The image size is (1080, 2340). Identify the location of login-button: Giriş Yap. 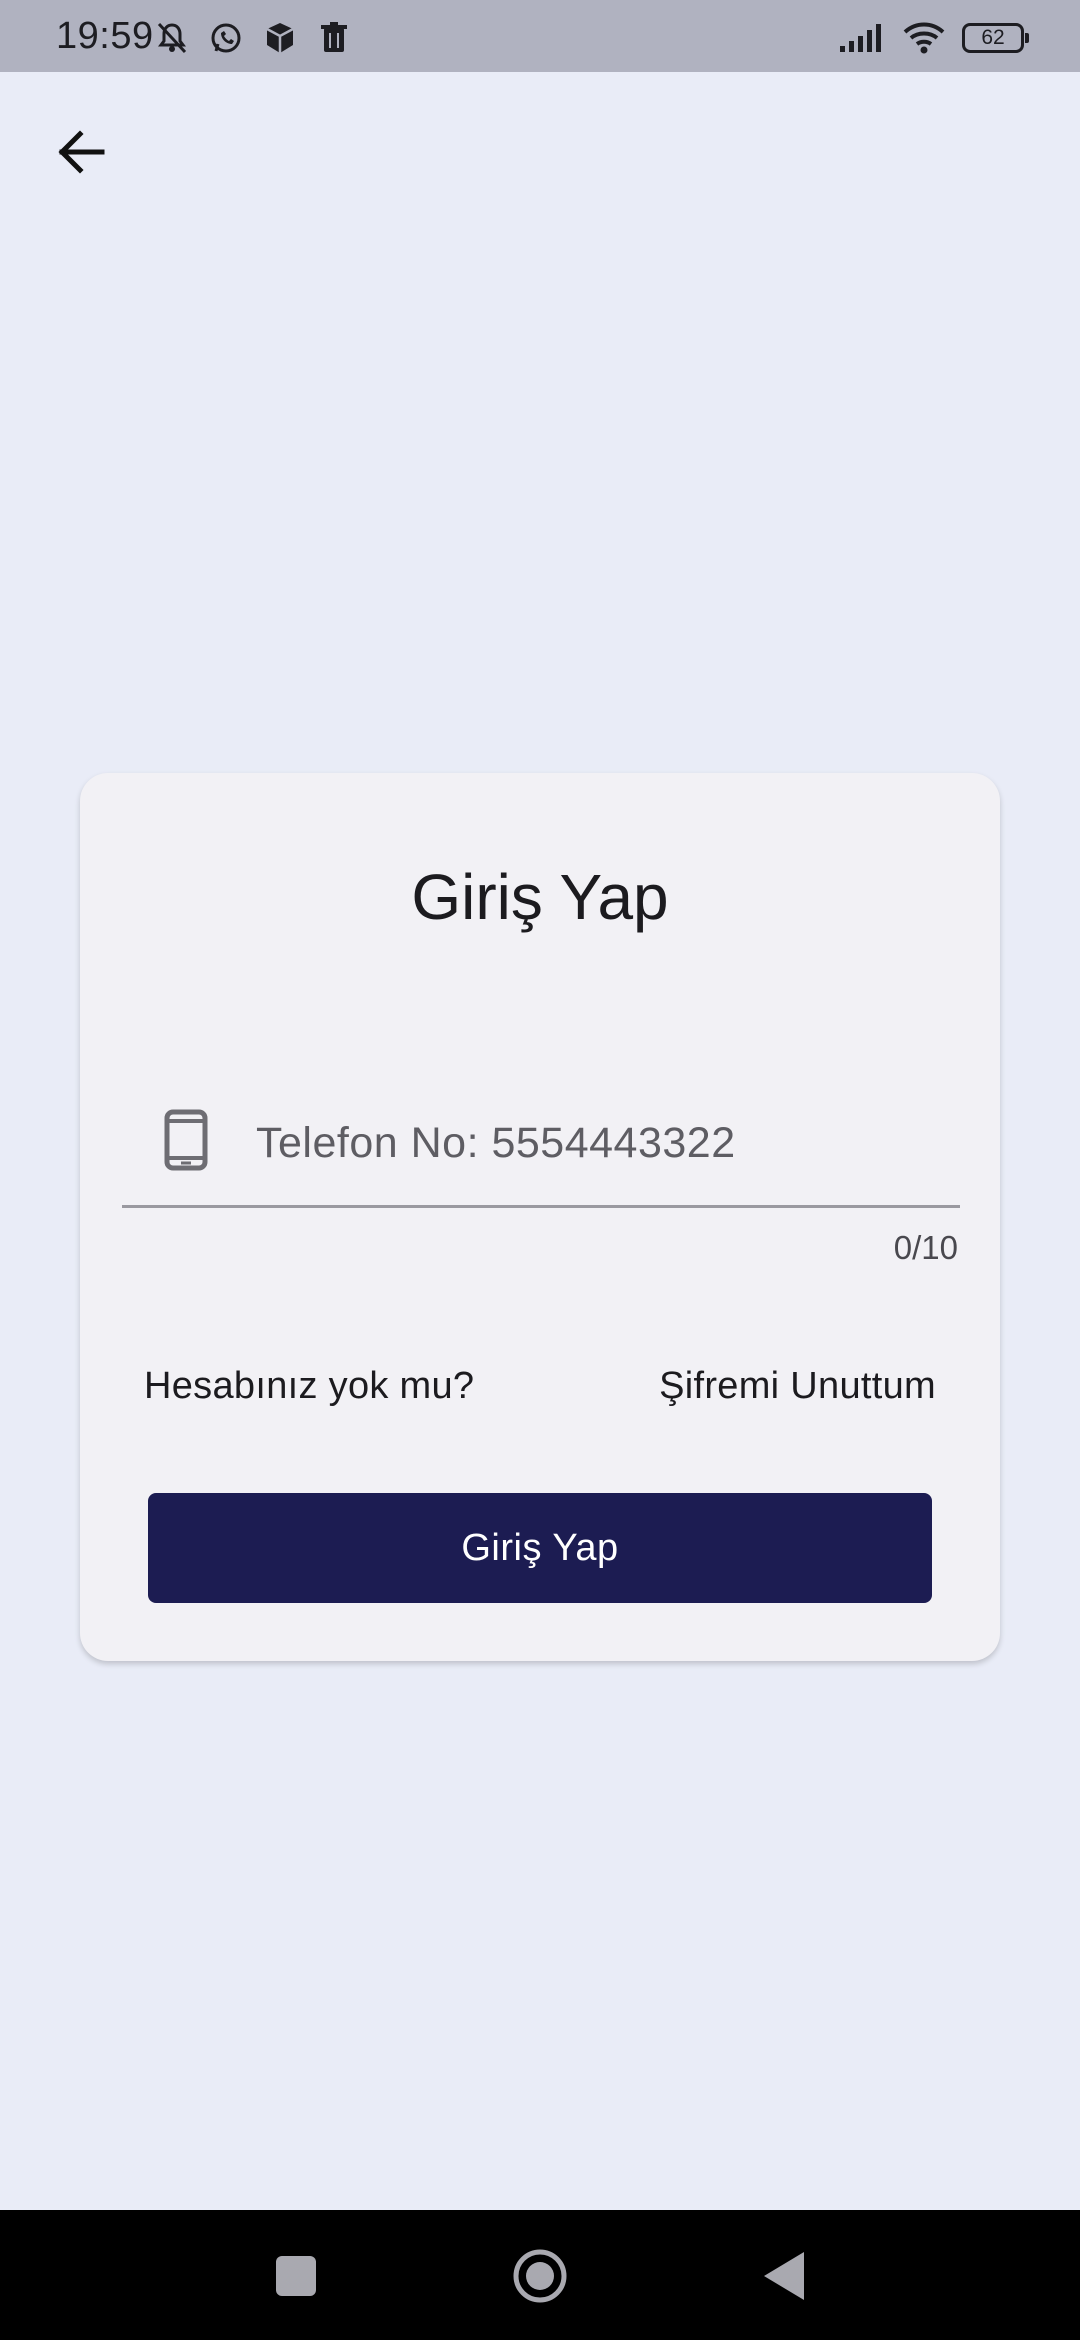
(540, 1548).